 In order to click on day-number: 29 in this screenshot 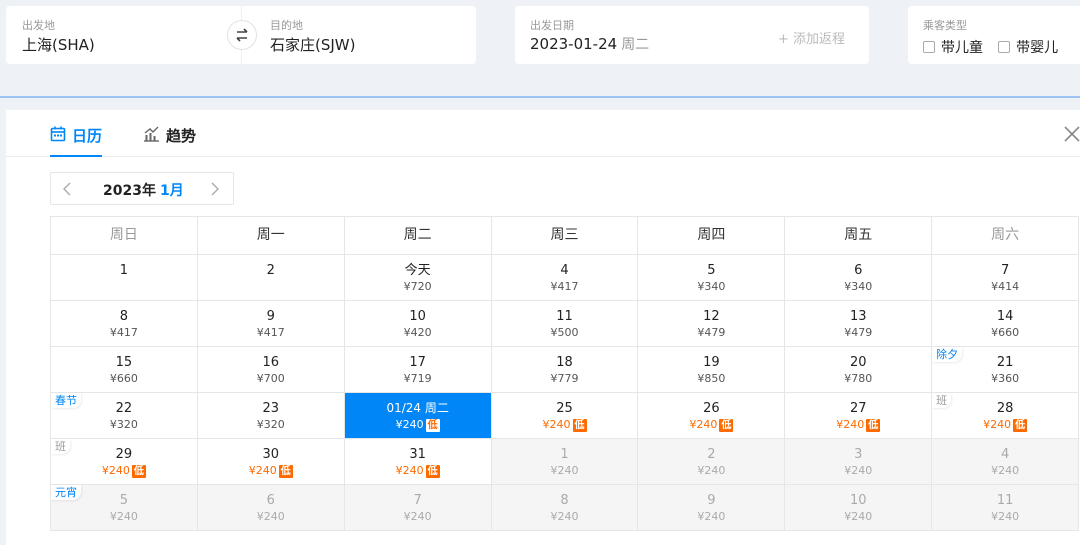, I will do `click(124, 454)`.